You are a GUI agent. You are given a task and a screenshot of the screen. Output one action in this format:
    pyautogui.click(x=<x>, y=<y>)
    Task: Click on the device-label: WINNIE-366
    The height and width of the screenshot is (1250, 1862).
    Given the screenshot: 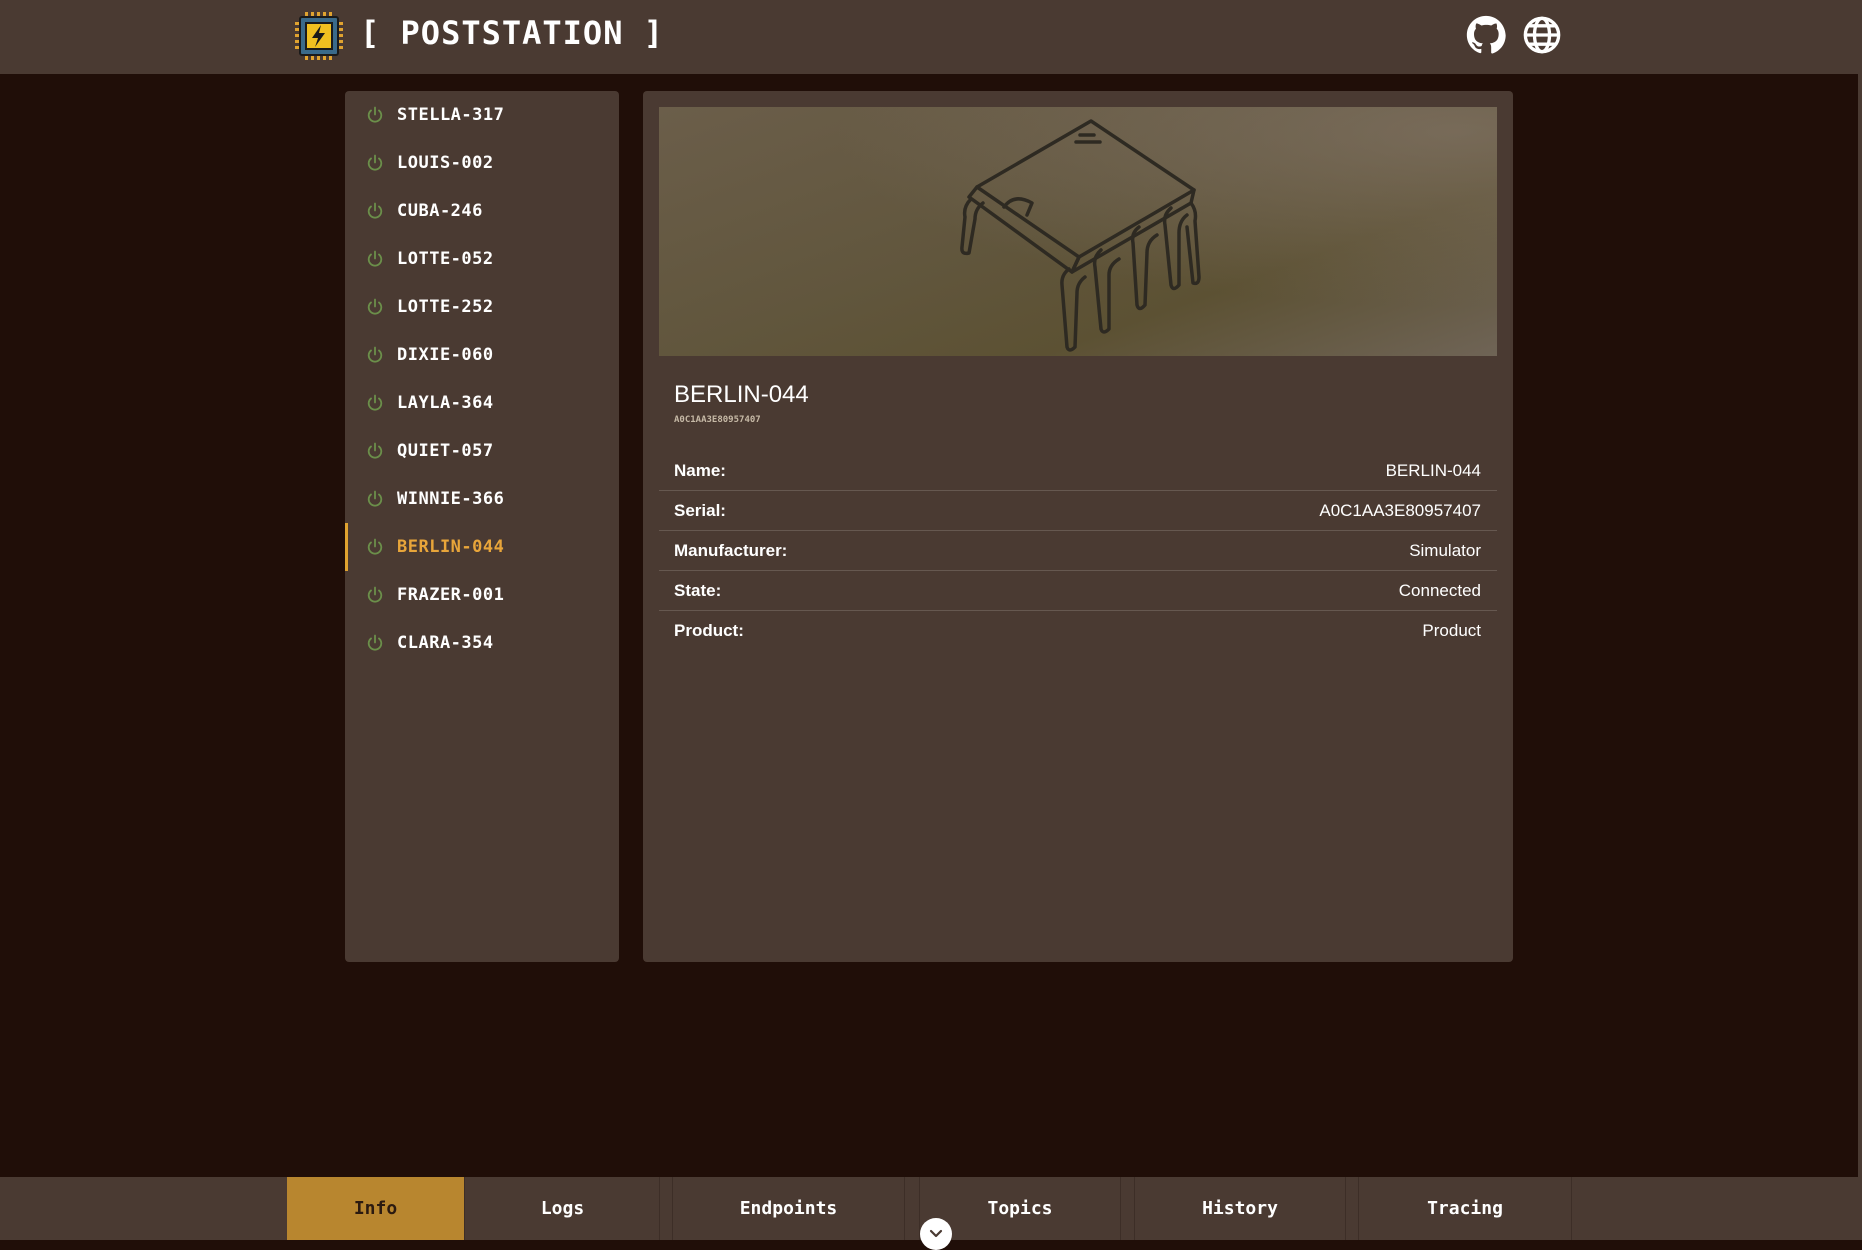 What is the action you would take?
    pyautogui.click(x=451, y=499)
    